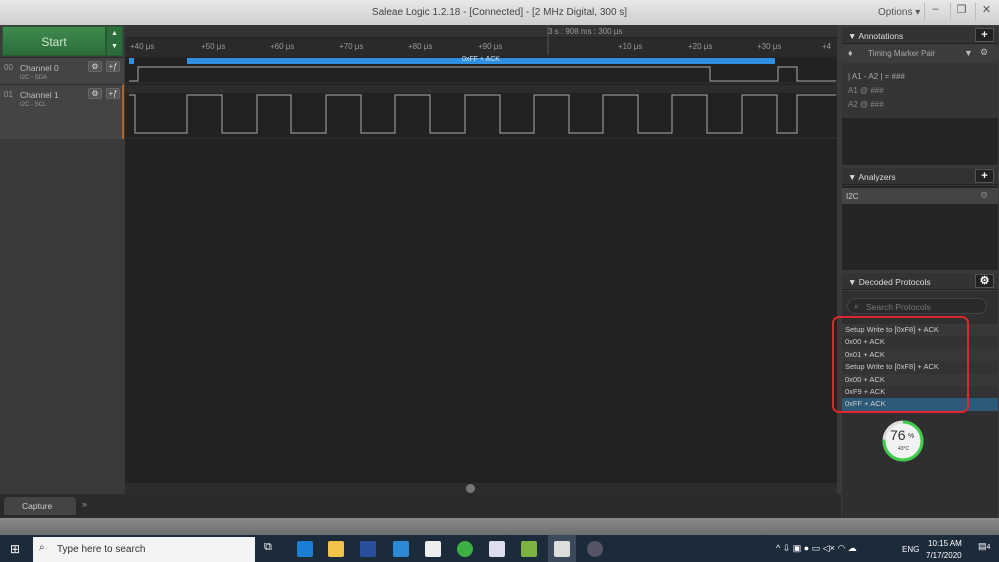 This screenshot has height=562, width=999. Describe the element at coordinates (961, 11) in the screenshot. I see `restore-button: ❐` at that location.